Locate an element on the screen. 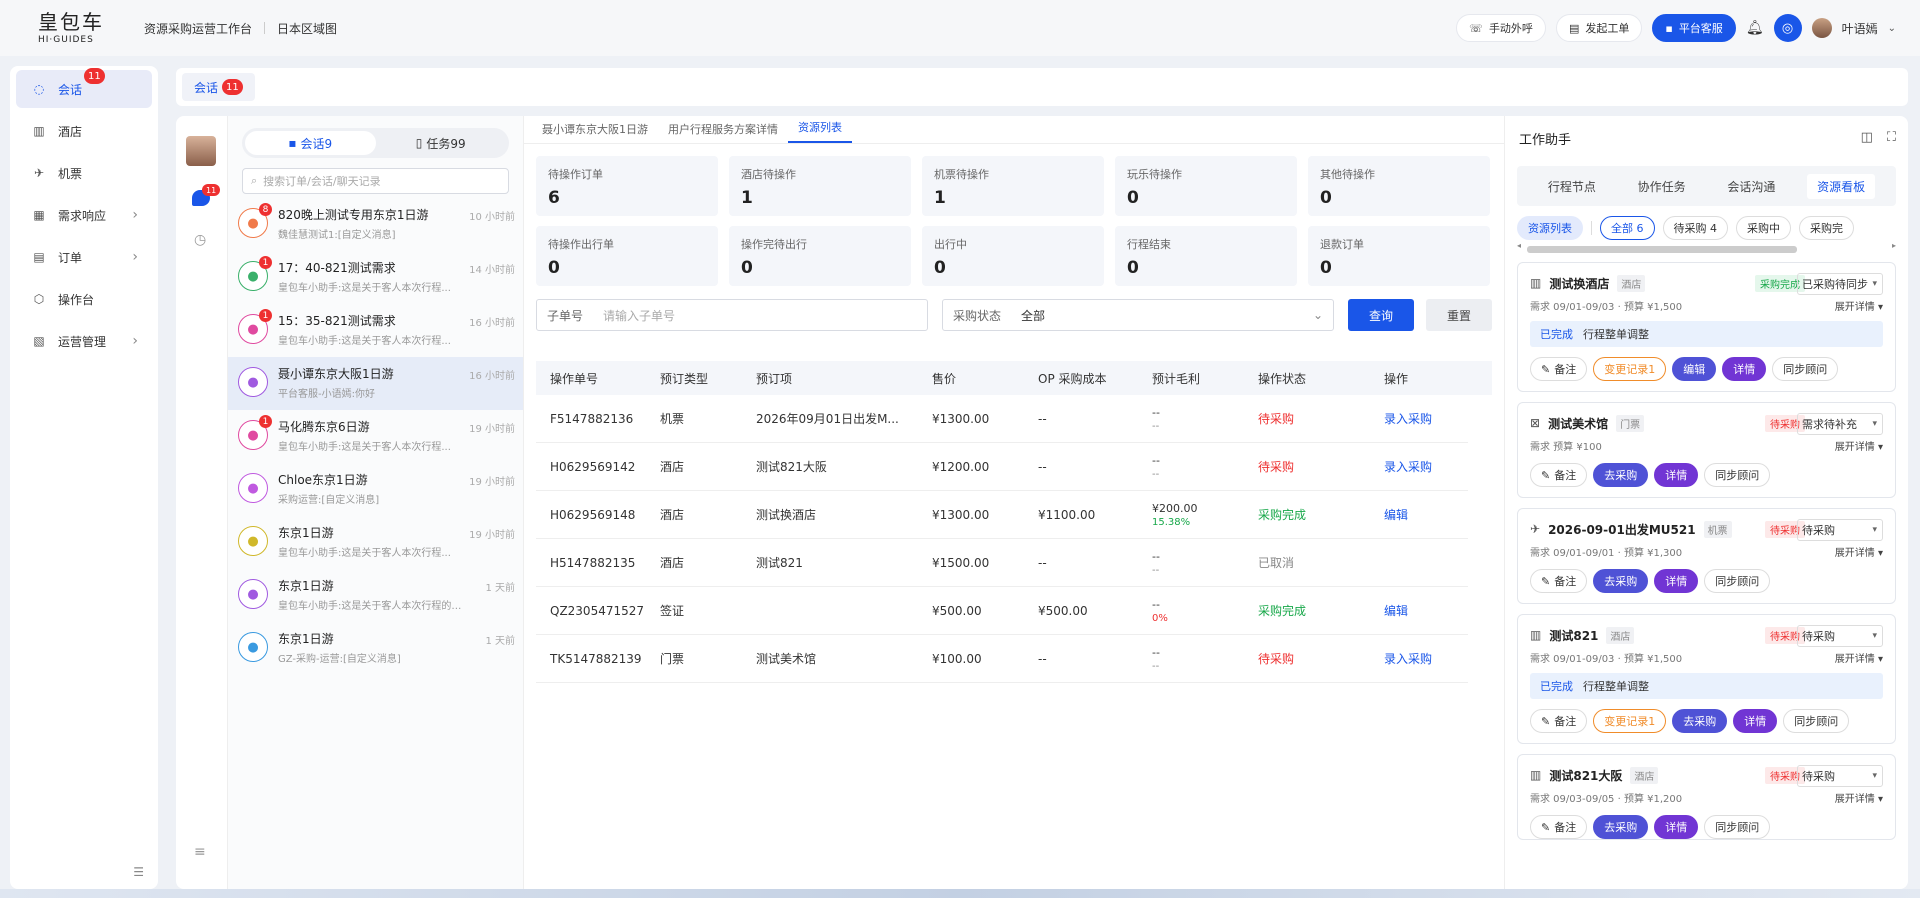  platform-service-button: ▪ 平台客服 is located at coordinates (1694, 28).